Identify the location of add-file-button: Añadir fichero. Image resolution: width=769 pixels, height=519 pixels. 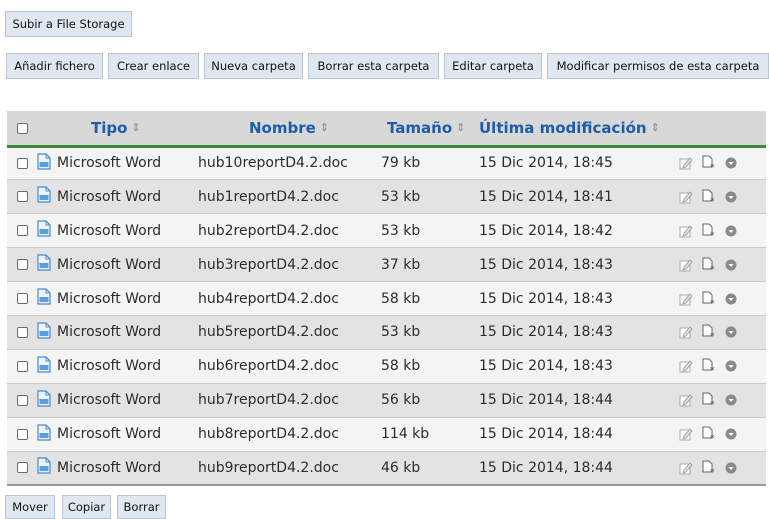
(54, 66).